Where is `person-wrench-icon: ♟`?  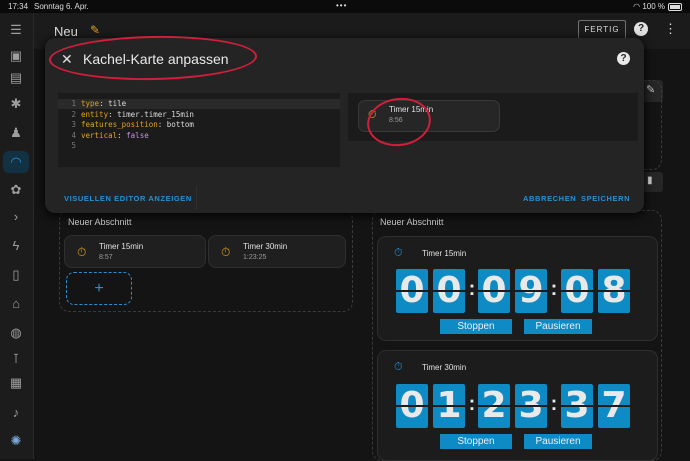
person-wrench-icon: ♟ is located at coordinates (16, 133).